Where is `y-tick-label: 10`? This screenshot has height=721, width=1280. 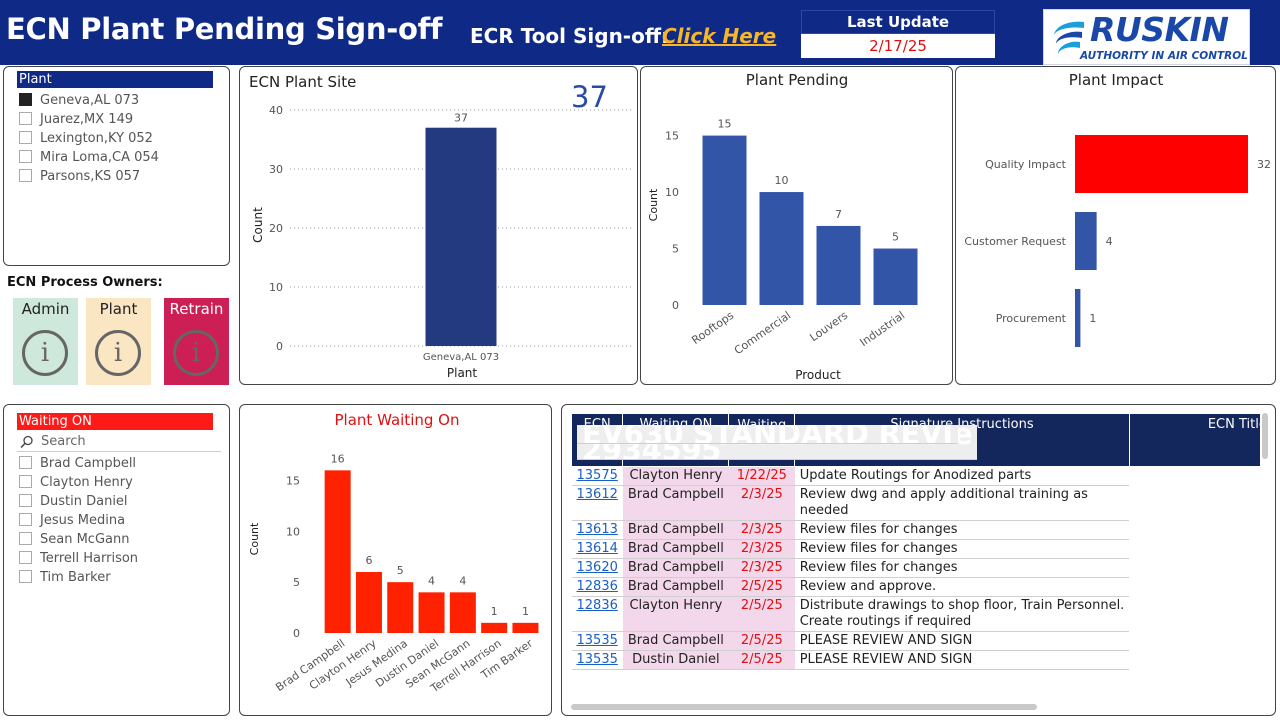
y-tick-label: 10 is located at coordinates (276, 287).